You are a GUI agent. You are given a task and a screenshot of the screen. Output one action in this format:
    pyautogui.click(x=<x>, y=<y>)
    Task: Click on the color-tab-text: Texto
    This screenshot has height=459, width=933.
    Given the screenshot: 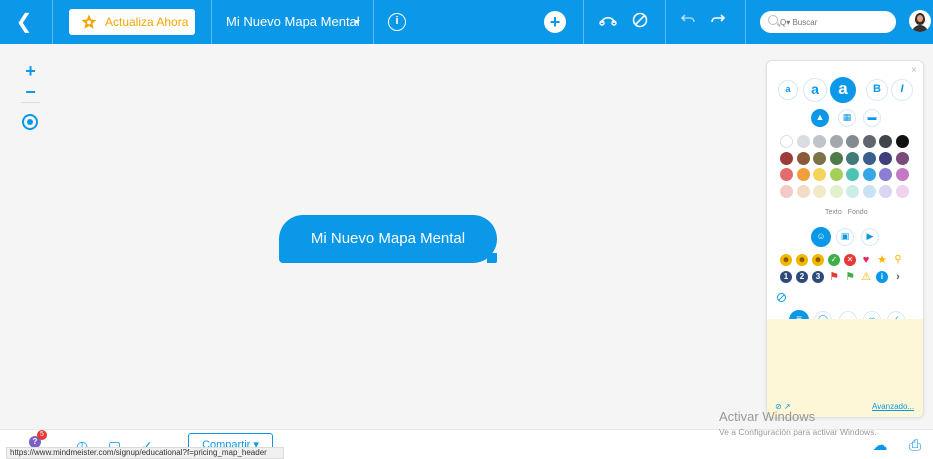 What is the action you would take?
    pyautogui.click(x=833, y=212)
    